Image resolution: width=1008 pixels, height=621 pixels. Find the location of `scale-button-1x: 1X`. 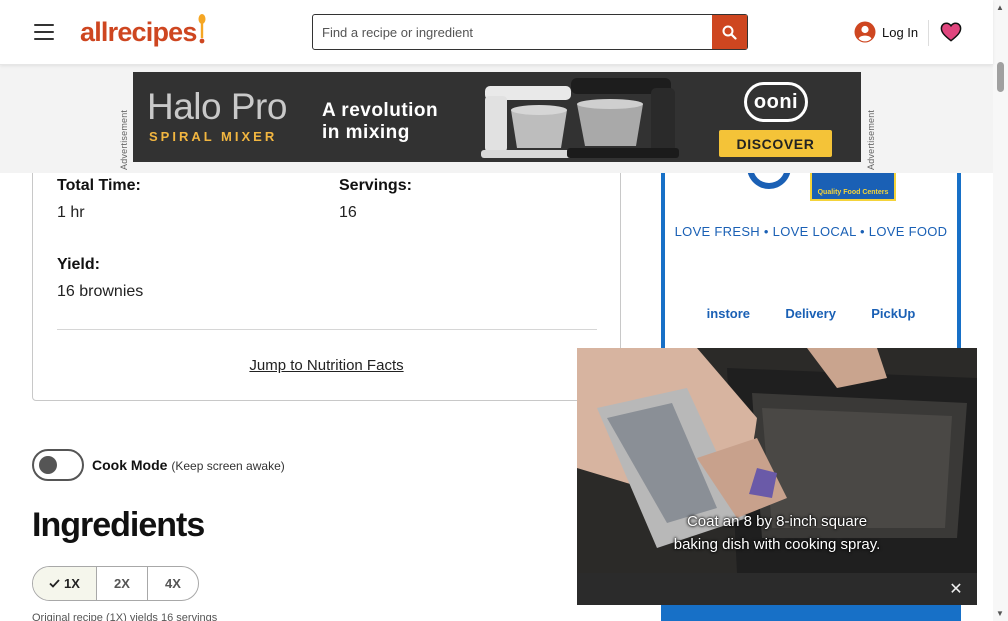

scale-button-1x: 1X is located at coordinates (65, 583).